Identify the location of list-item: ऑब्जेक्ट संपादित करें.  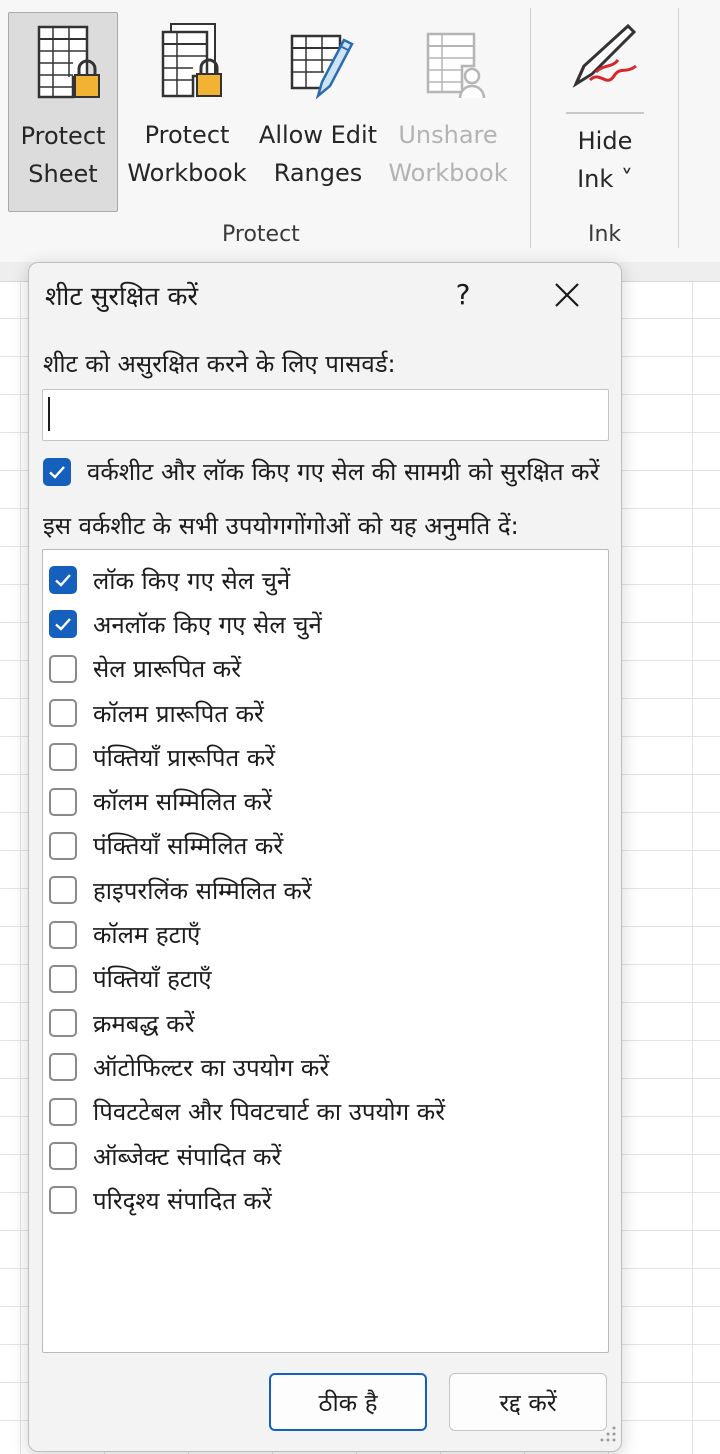
(325, 1156).